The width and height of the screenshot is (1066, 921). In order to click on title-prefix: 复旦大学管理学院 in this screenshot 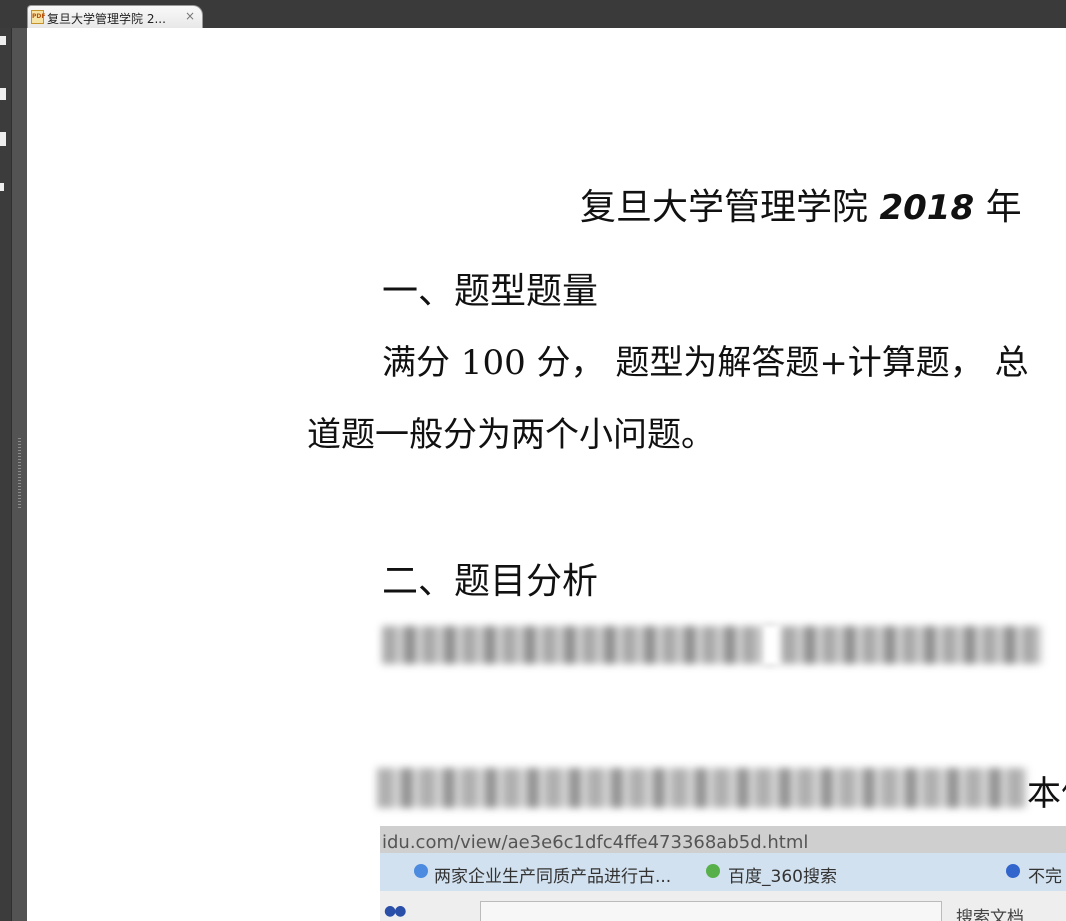, I will do `click(724, 207)`.